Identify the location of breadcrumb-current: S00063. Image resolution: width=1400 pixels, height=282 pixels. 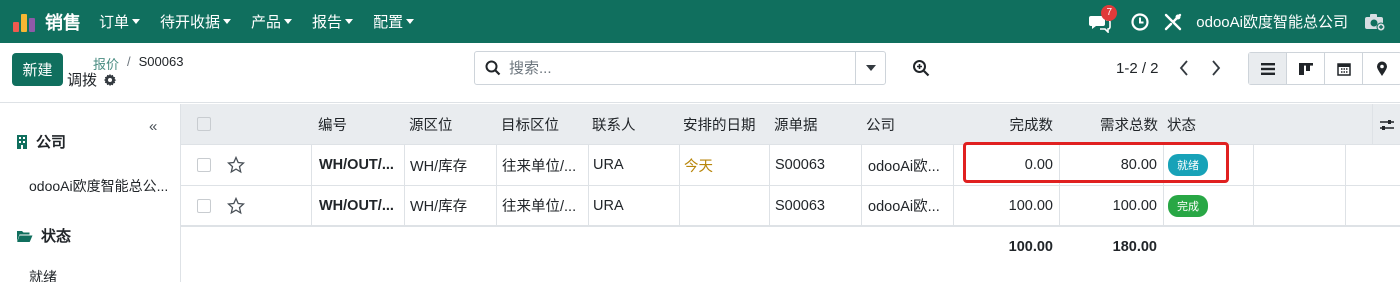
(161, 63).